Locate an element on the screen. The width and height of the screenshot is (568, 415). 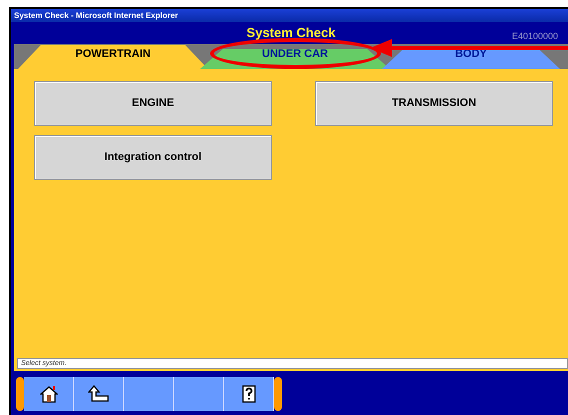
home-icon is located at coordinates (49, 394).